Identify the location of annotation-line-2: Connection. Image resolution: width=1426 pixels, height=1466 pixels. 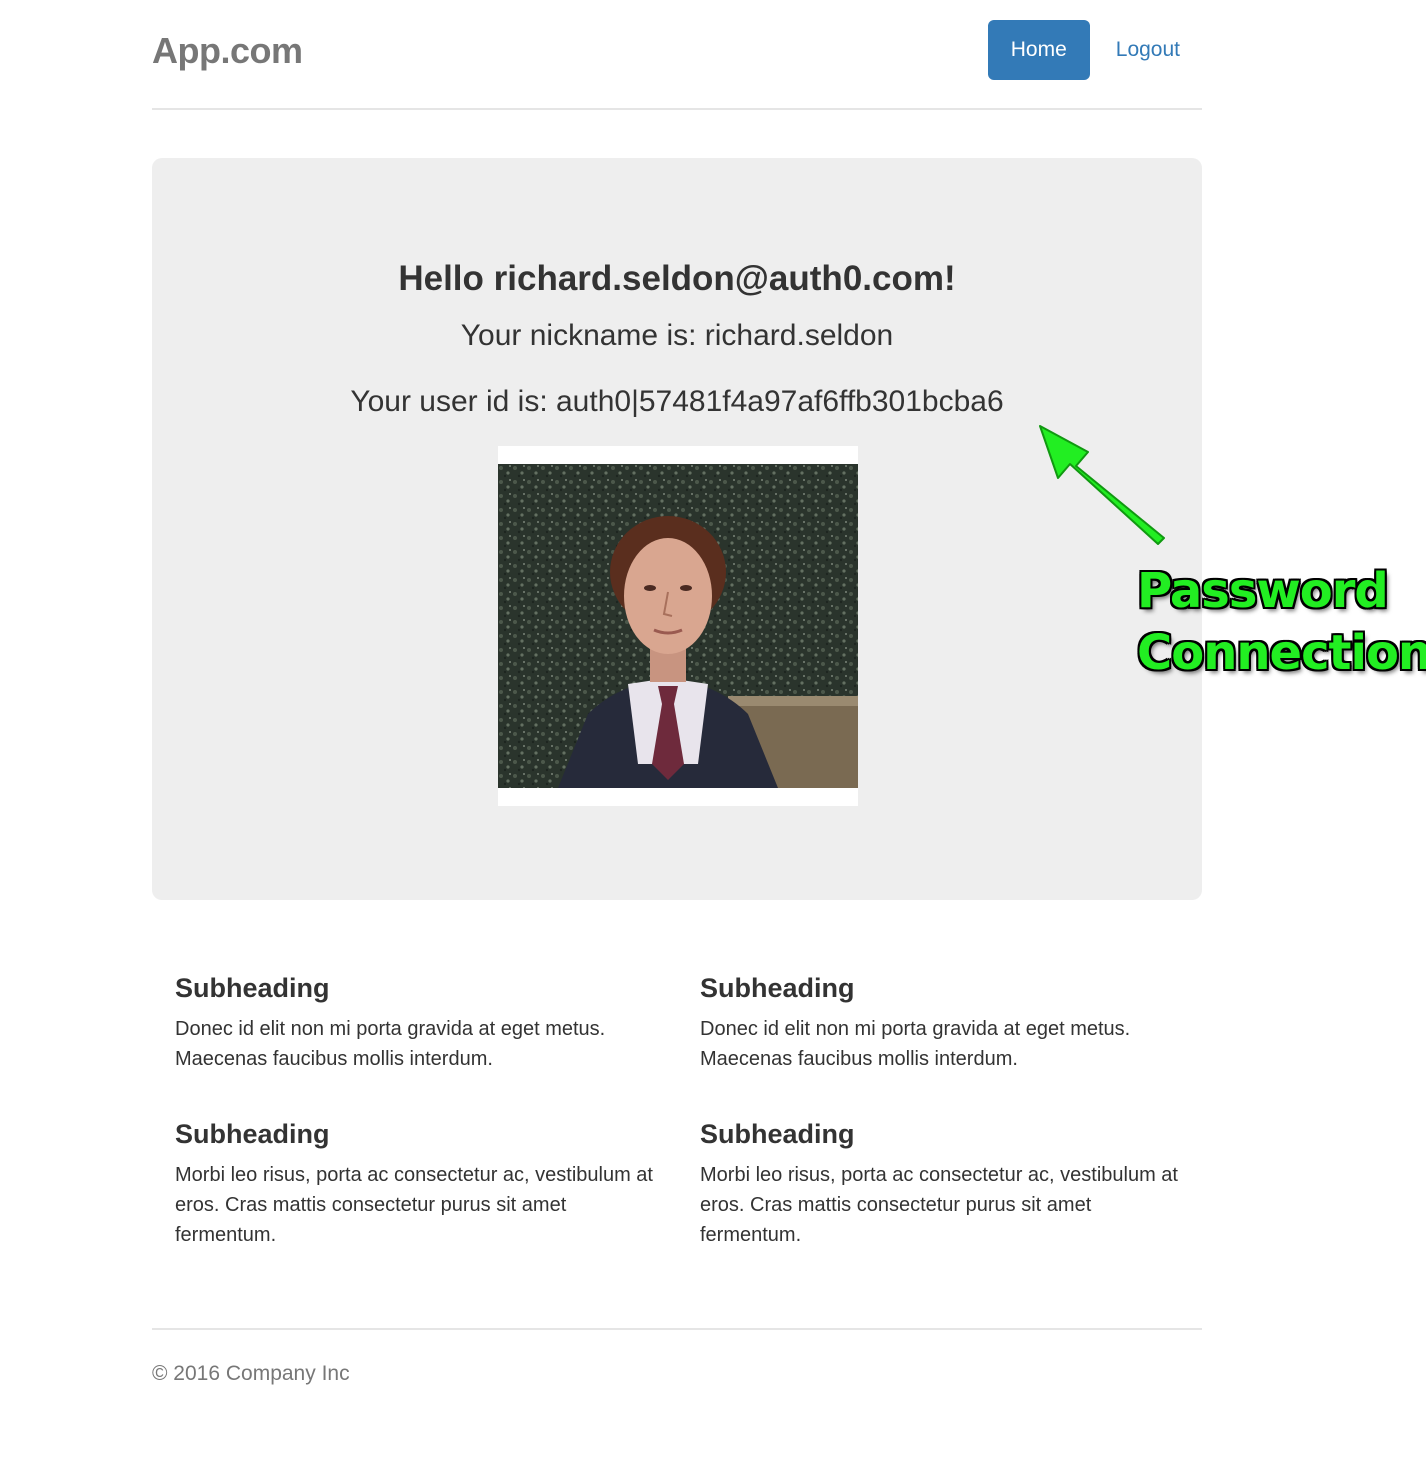
(1281, 653).